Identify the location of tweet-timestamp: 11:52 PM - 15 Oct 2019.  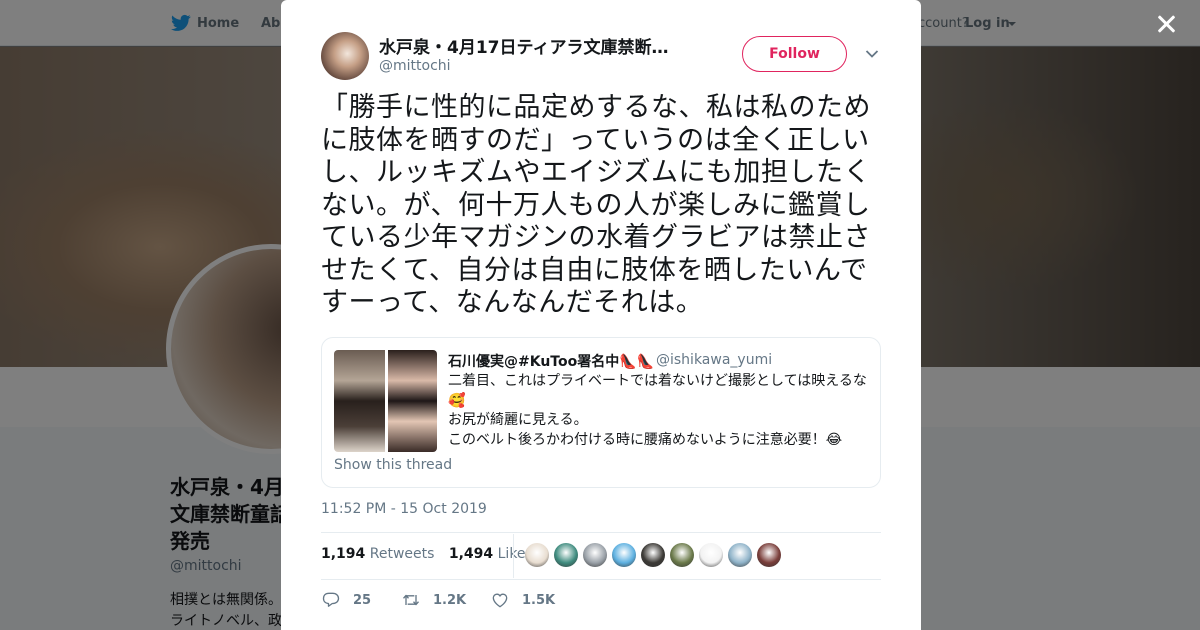
(404, 509).